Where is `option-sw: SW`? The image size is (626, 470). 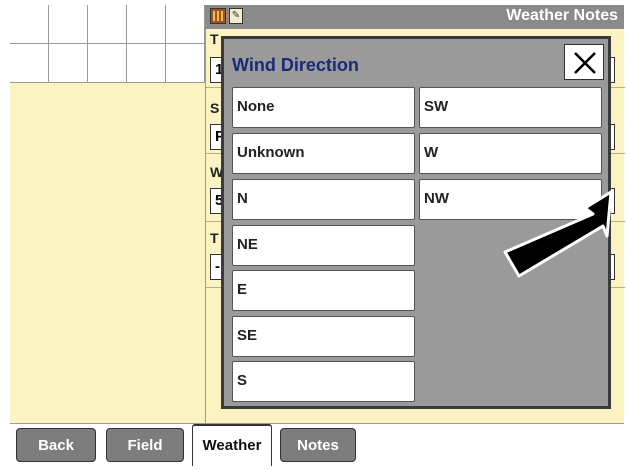
option-sw: SW is located at coordinates (510, 107).